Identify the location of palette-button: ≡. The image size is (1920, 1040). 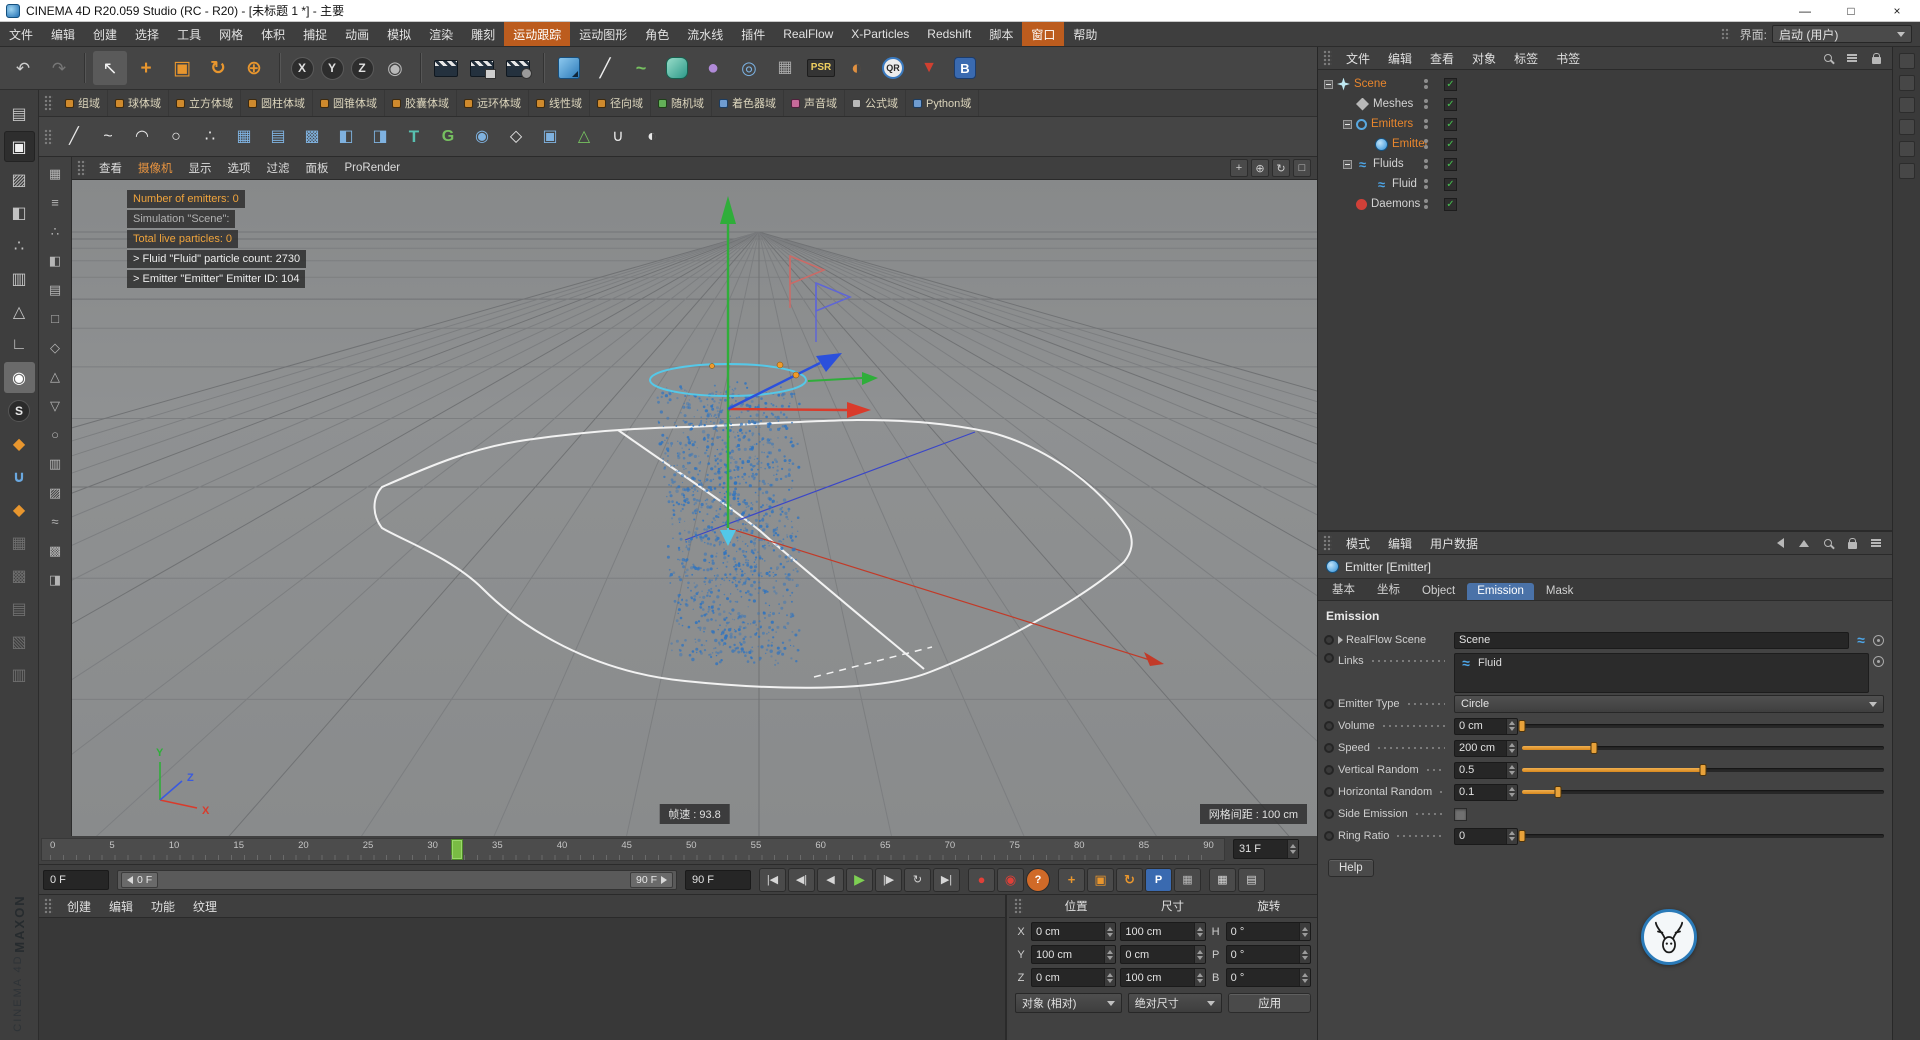
(55, 202).